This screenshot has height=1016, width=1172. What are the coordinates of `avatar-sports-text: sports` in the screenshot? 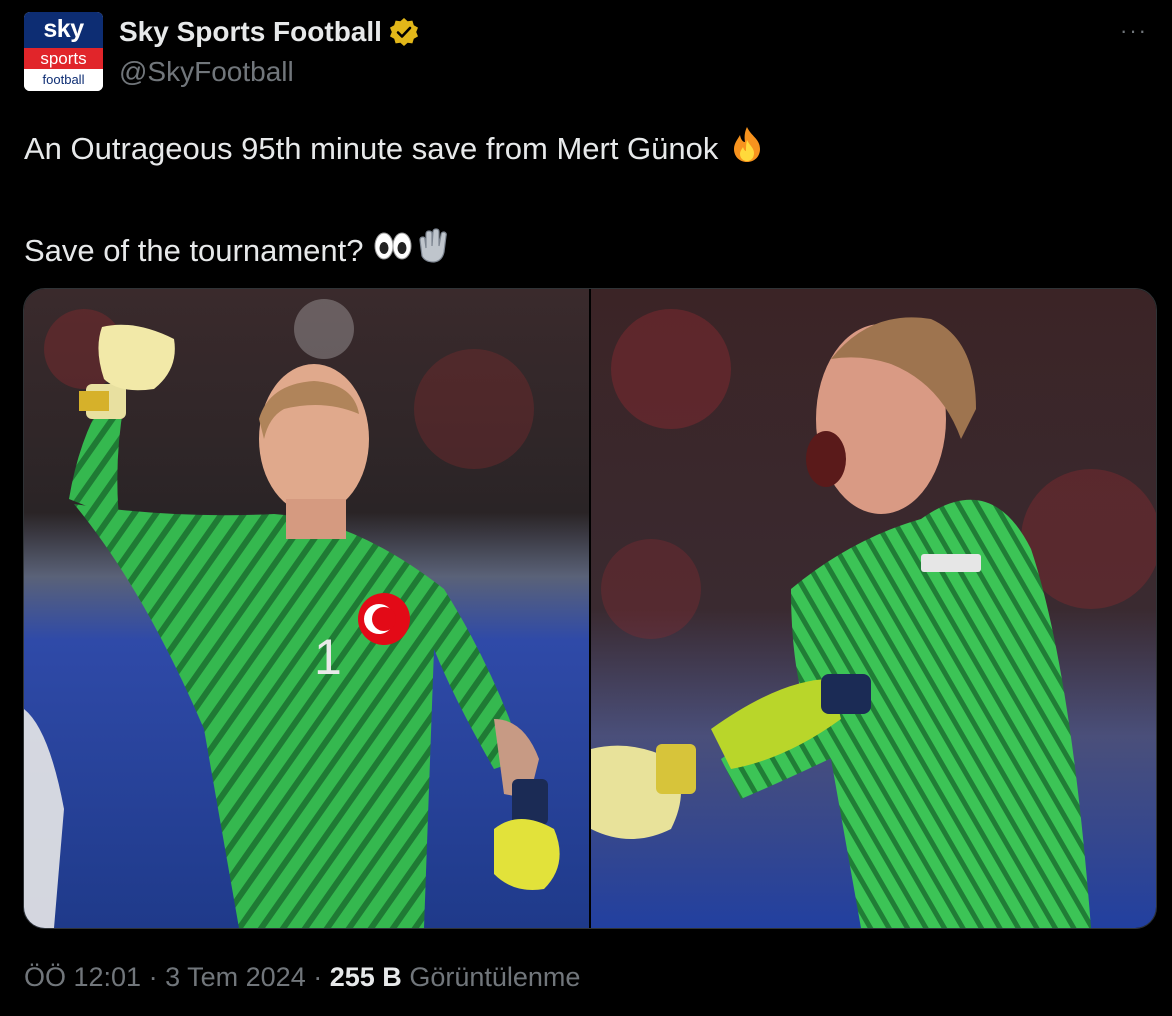 It's located at (63, 58).